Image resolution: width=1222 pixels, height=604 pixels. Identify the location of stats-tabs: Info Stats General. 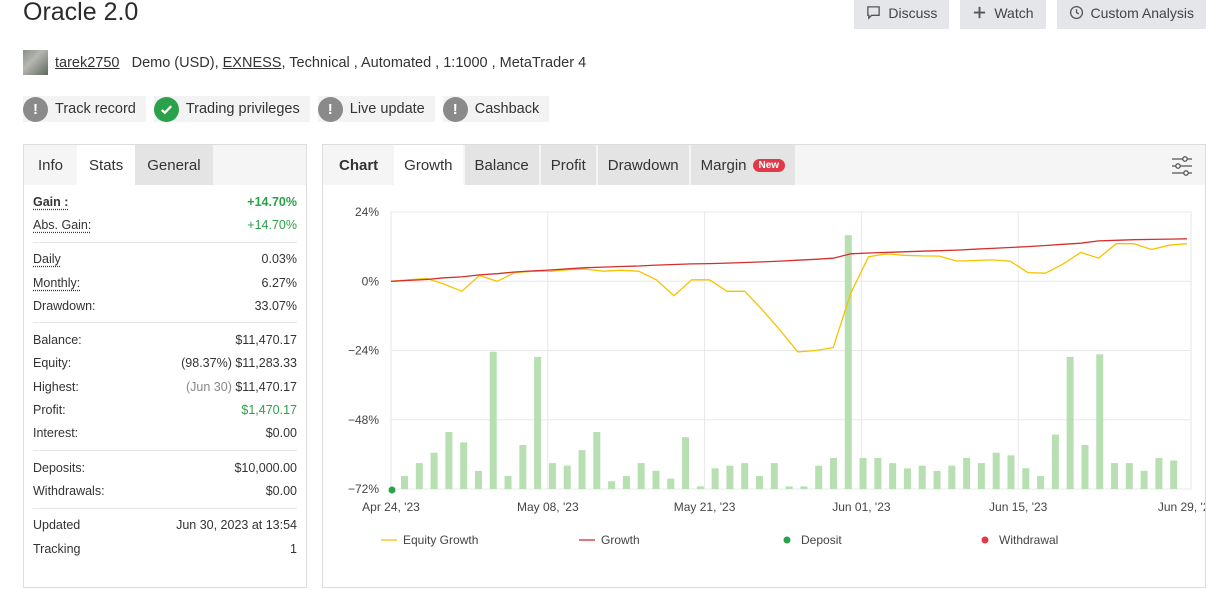
(165, 165).